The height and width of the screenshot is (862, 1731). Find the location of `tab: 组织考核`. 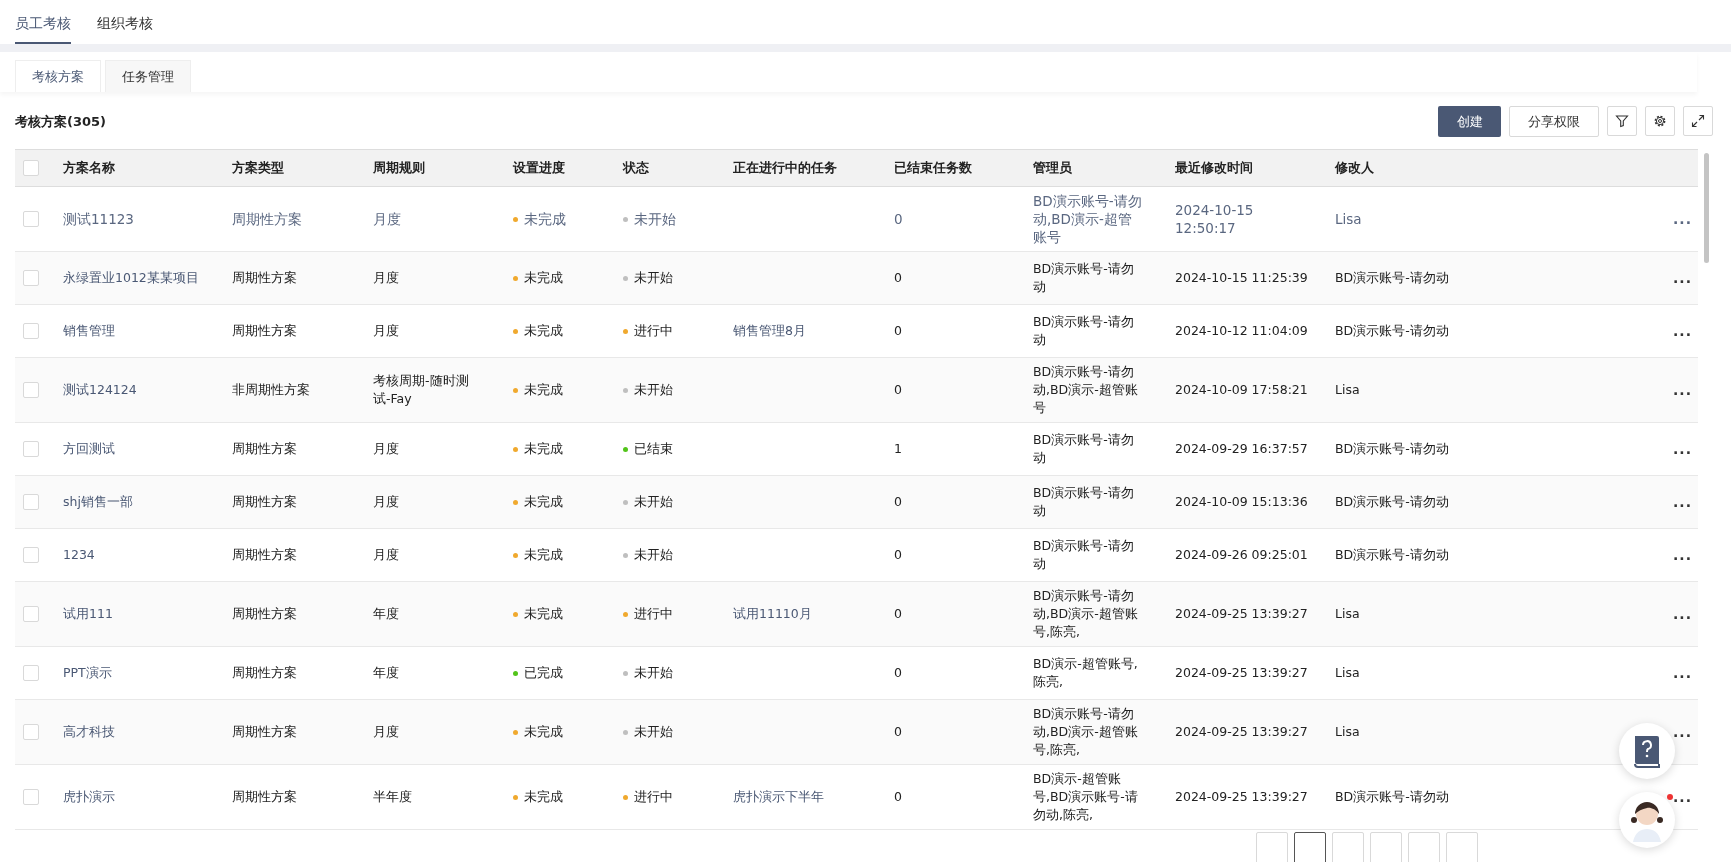

tab: 组织考核 is located at coordinates (125, 22).